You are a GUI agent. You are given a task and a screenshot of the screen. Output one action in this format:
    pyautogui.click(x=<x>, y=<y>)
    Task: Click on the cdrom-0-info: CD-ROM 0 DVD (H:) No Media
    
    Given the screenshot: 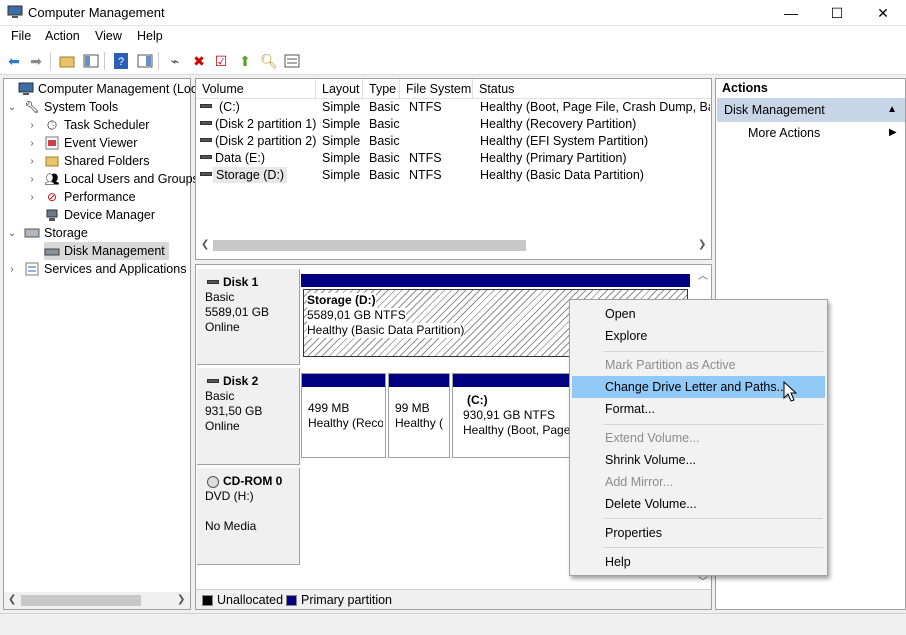 What is the action you would take?
    pyautogui.click(x=248, y=516)
    